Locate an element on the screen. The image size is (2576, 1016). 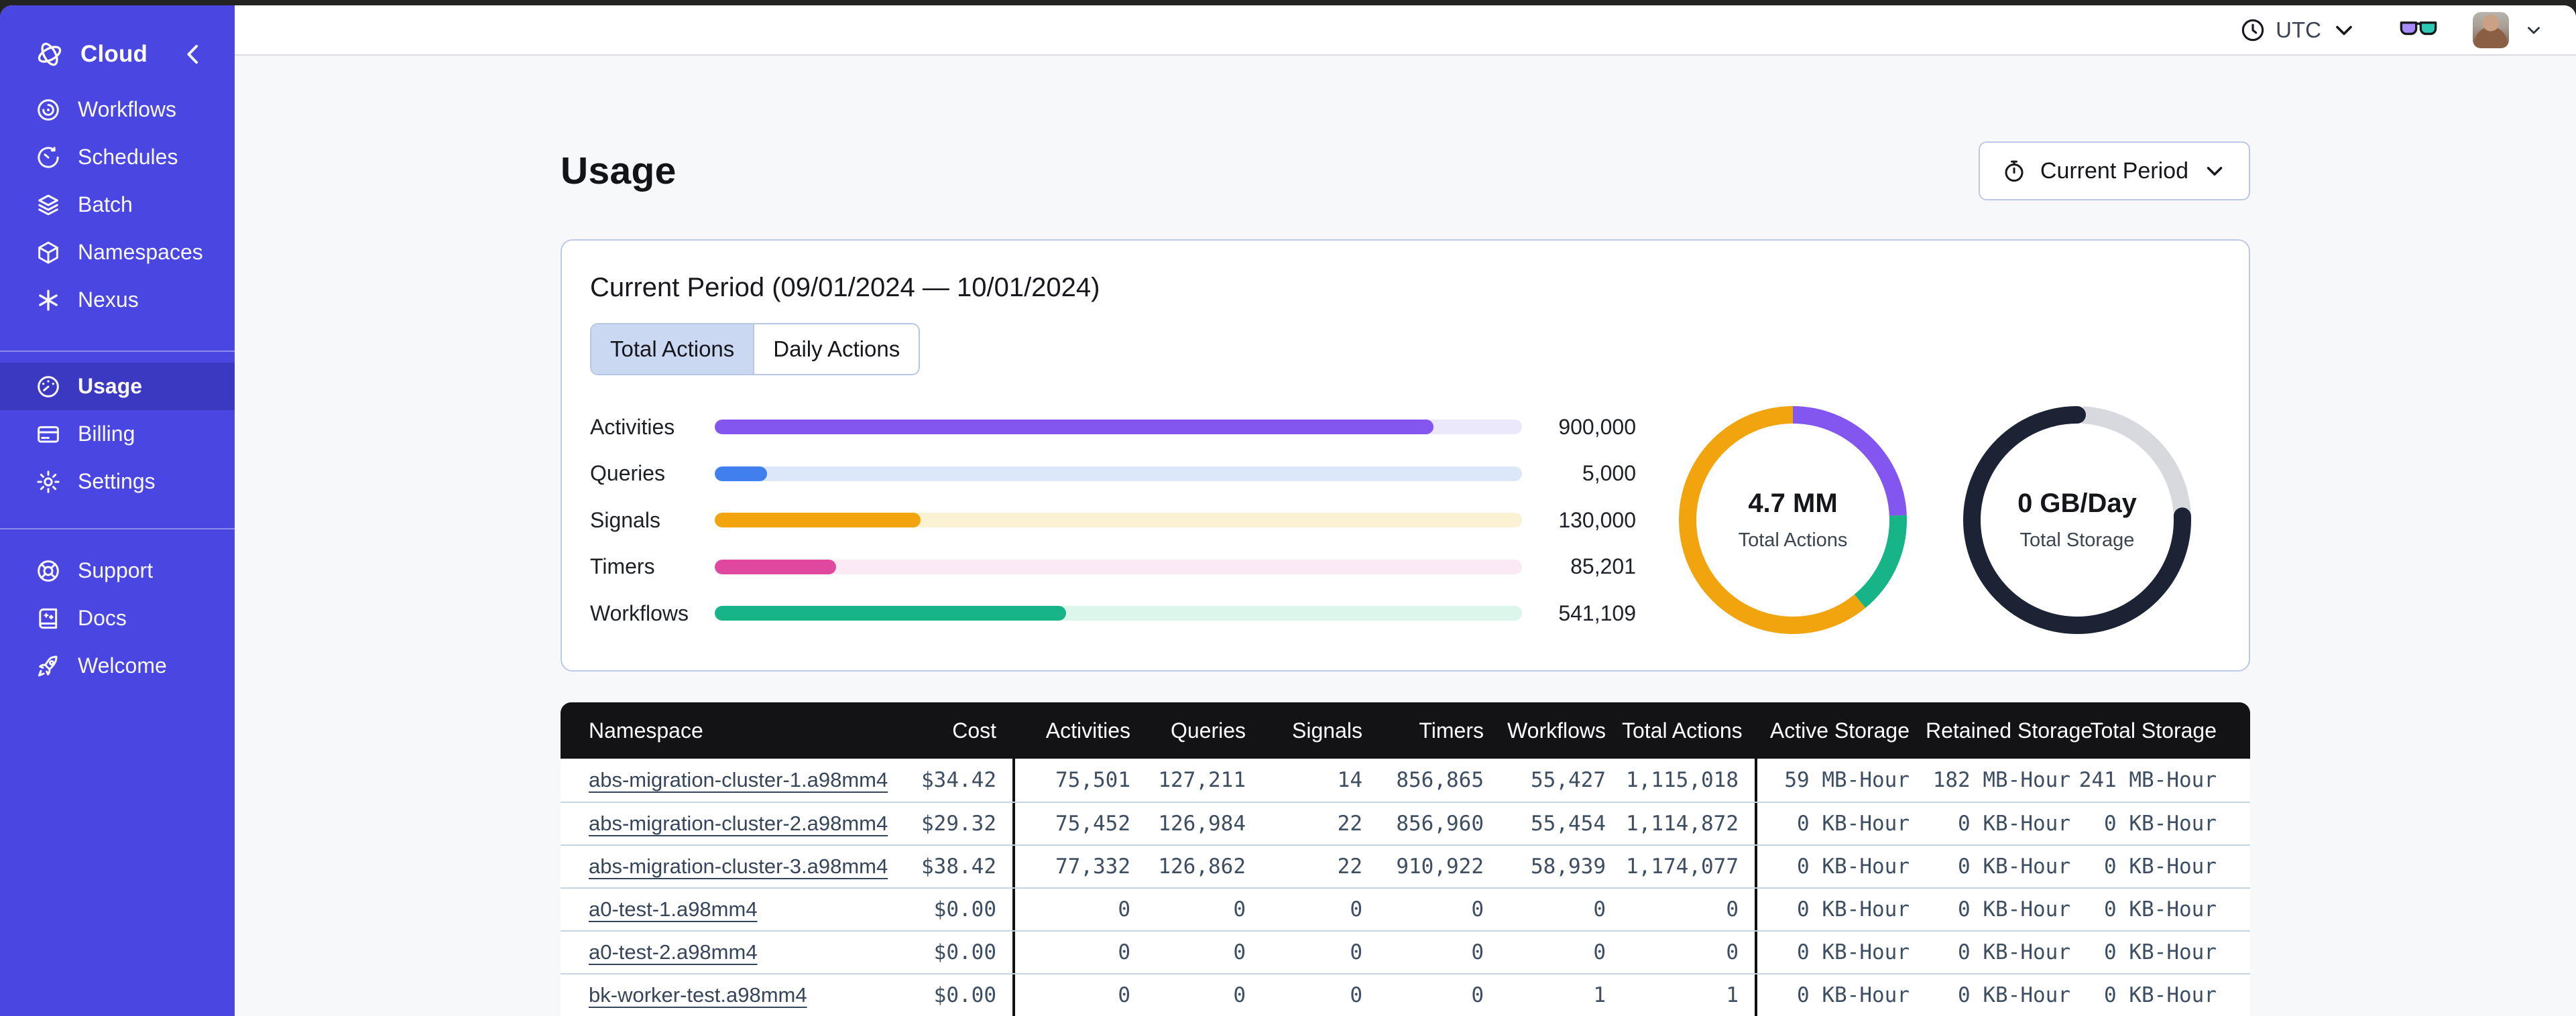
namespace-link: abs-migration-cluster-3.a98mm4 is located at coordinates (738, 867).